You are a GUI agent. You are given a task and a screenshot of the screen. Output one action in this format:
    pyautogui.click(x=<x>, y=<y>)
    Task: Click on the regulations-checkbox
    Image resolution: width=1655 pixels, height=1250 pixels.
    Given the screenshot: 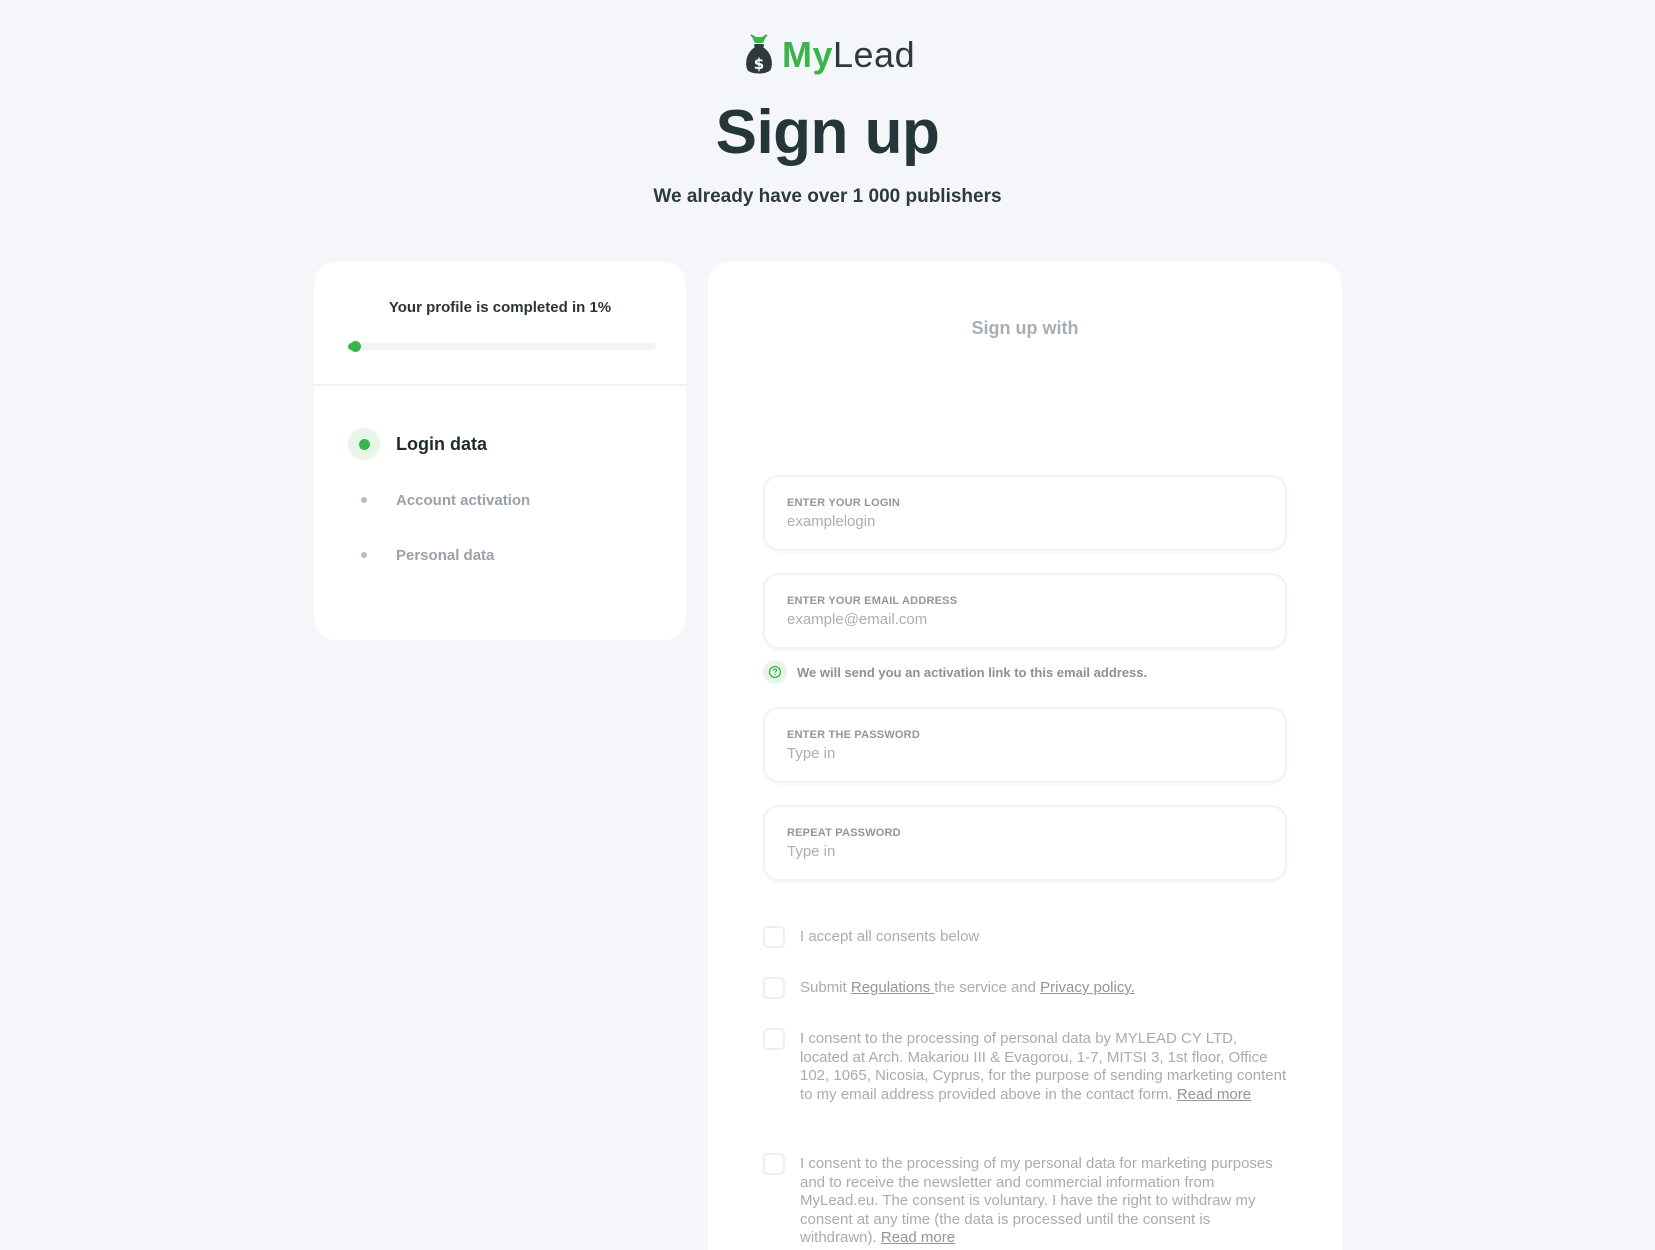 What is the action you would take?
    pyautogui.click(x=774, y=988)
    